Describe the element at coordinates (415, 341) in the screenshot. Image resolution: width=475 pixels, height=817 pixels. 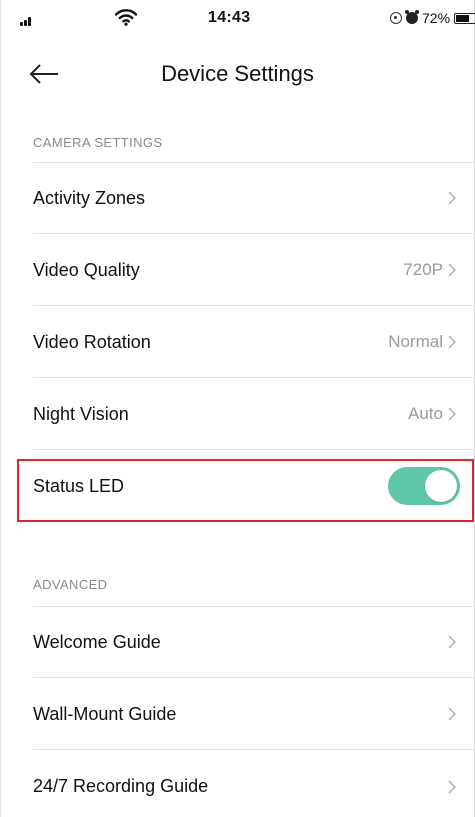
I see `row-value: Normal` at that location.